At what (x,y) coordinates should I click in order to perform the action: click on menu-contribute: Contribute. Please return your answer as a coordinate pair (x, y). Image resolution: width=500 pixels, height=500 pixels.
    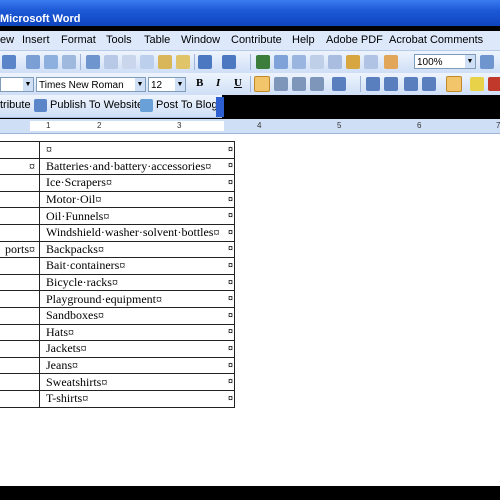
    Looking at the image, I should click on (256, 40).